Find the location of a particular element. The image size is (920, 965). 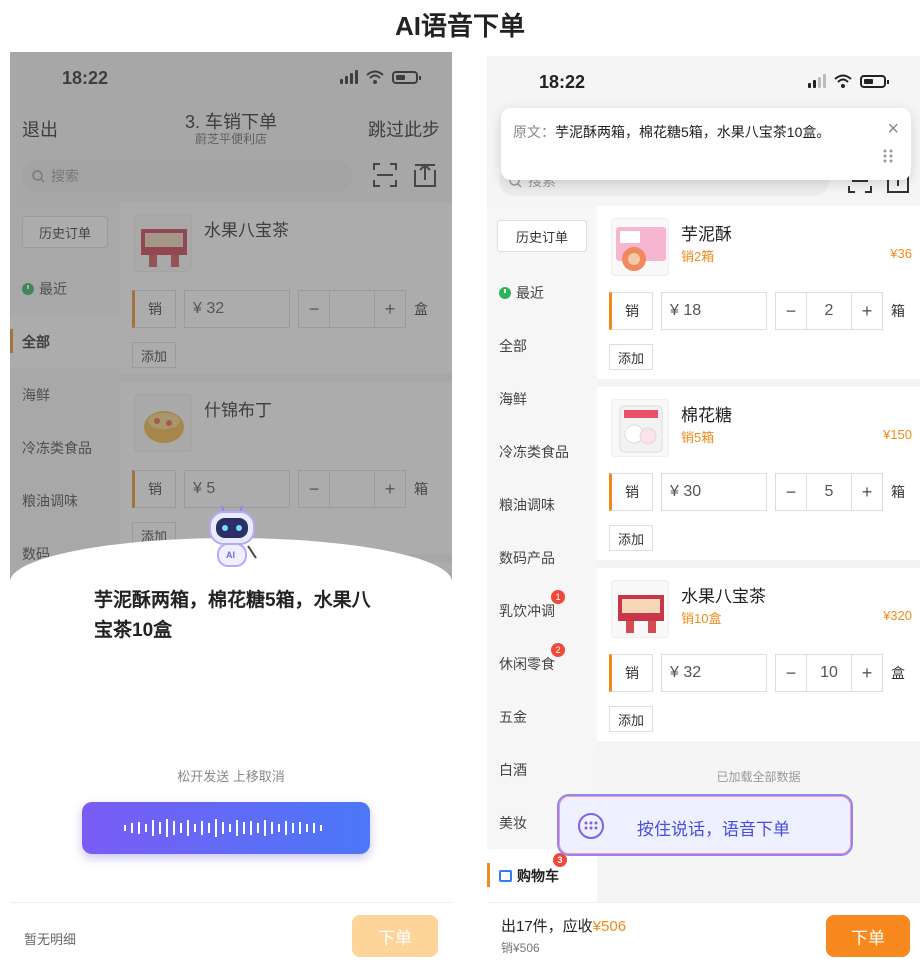

quantity-input: 5 is located at coordinates (829, 492).